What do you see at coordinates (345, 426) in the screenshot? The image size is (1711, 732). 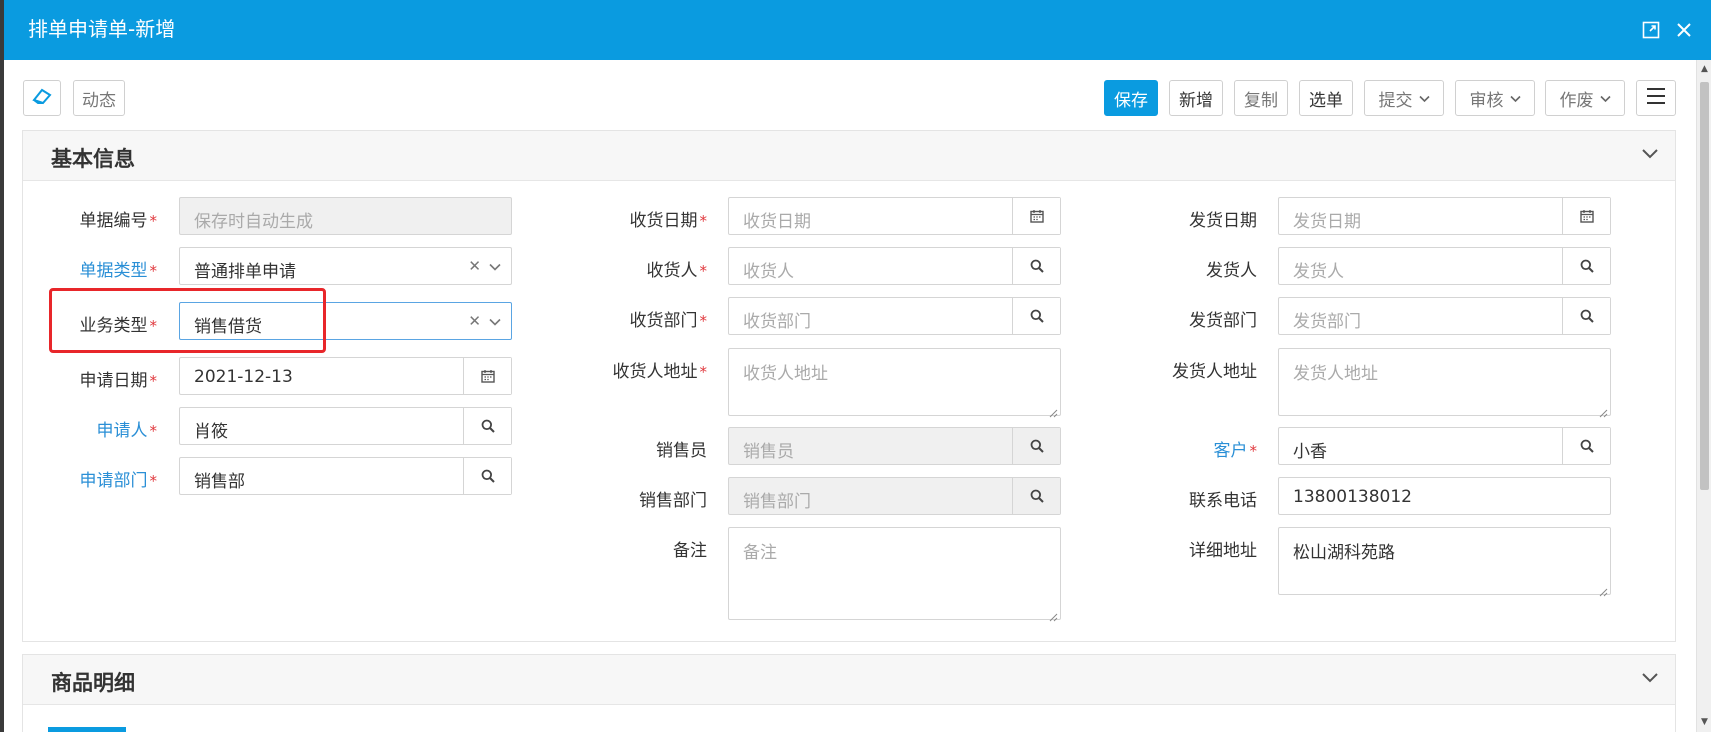 I see `applicant-field: 肖筱` at bounding box center [345, 426].